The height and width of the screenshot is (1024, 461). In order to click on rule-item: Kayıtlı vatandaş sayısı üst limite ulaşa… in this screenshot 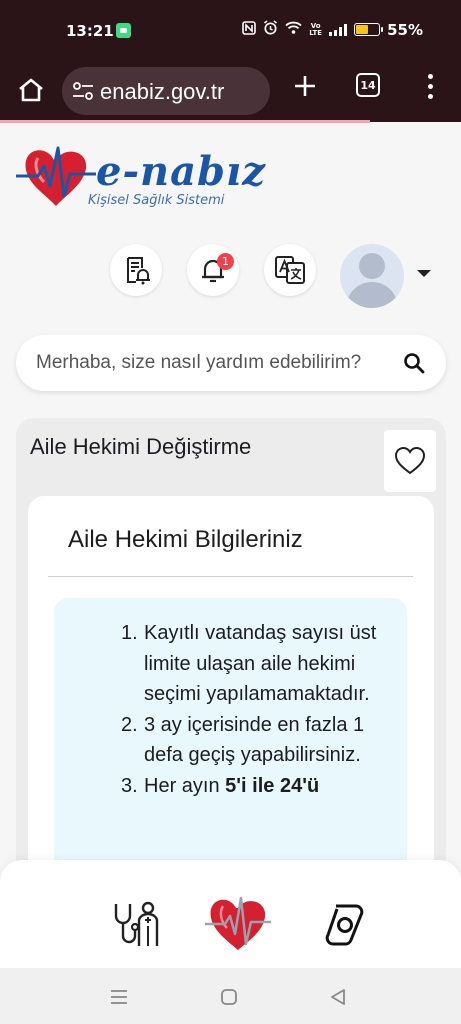, I will do `click(257, 664)`.